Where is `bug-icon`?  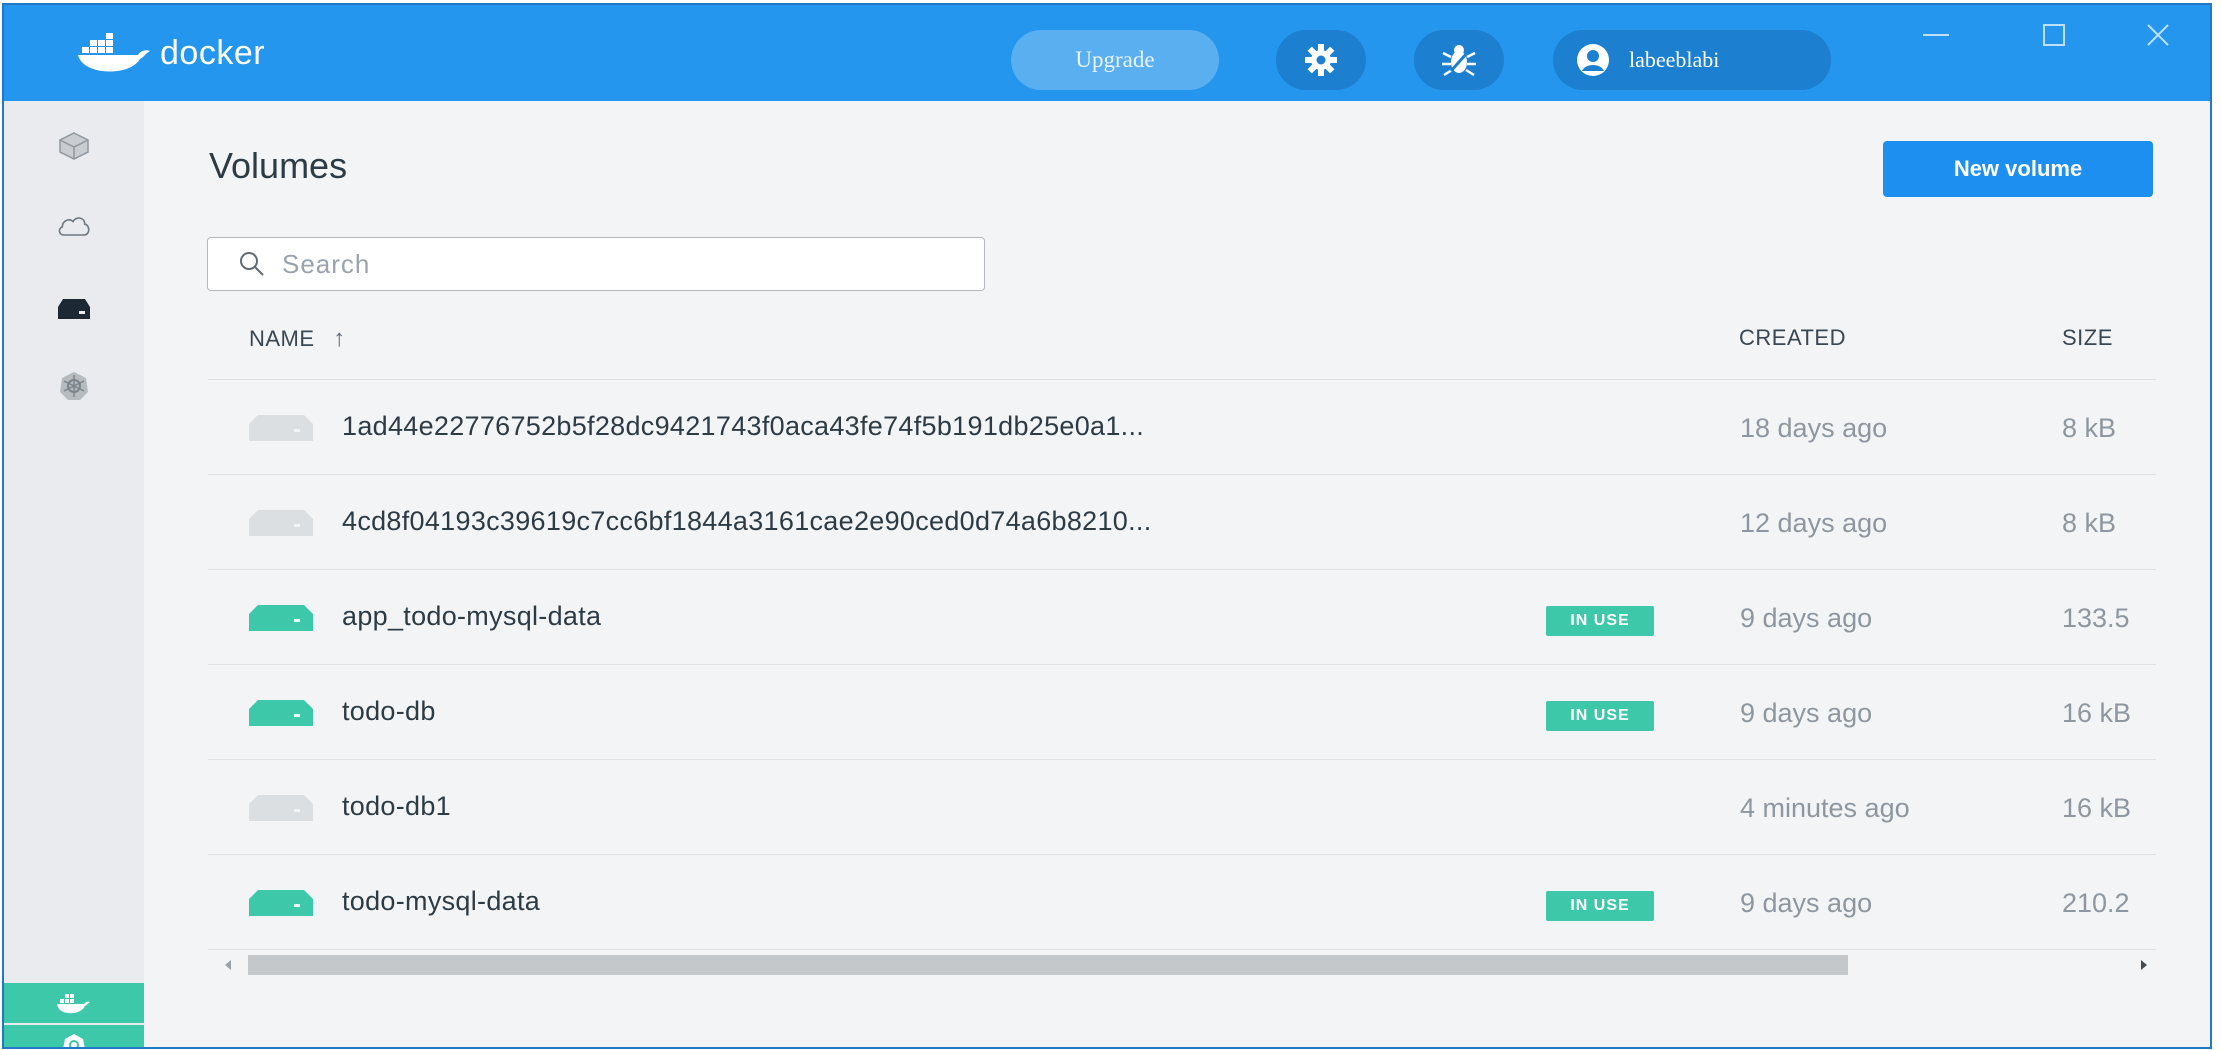 bug-icon is located at coordinates (1459, 61).